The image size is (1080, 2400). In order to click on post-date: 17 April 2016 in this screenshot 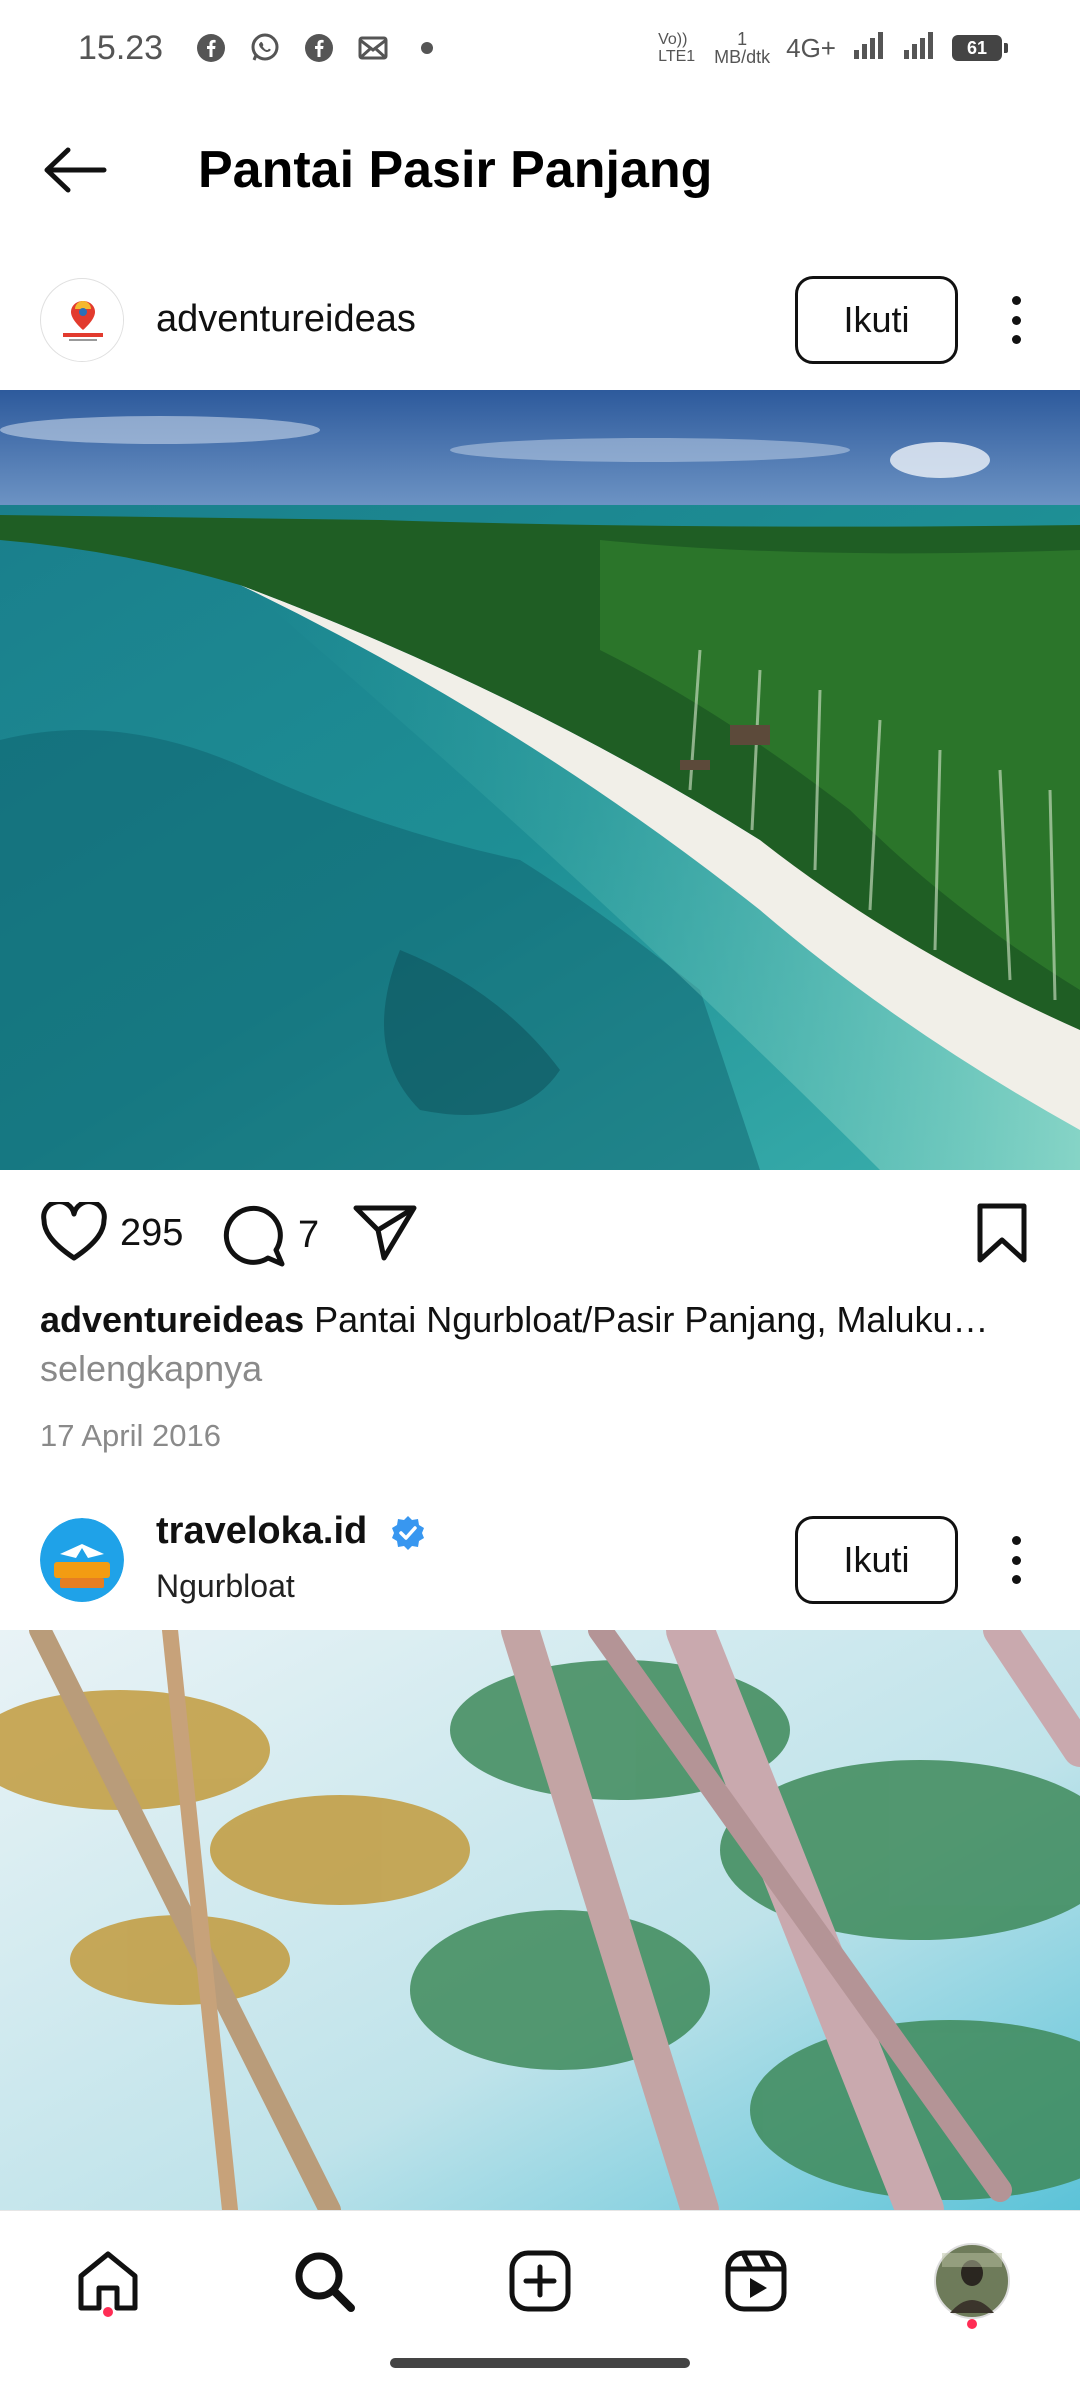, I will do `click(130, 1435)`.